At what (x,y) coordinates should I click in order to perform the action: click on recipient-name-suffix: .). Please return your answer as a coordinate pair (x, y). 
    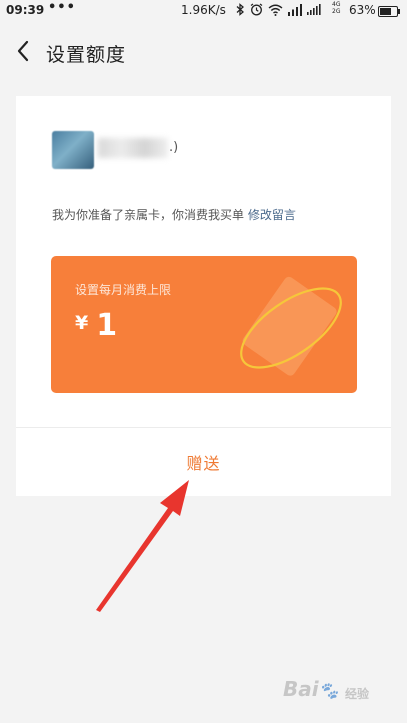
    Looking at the image, I should click on (174, 147).